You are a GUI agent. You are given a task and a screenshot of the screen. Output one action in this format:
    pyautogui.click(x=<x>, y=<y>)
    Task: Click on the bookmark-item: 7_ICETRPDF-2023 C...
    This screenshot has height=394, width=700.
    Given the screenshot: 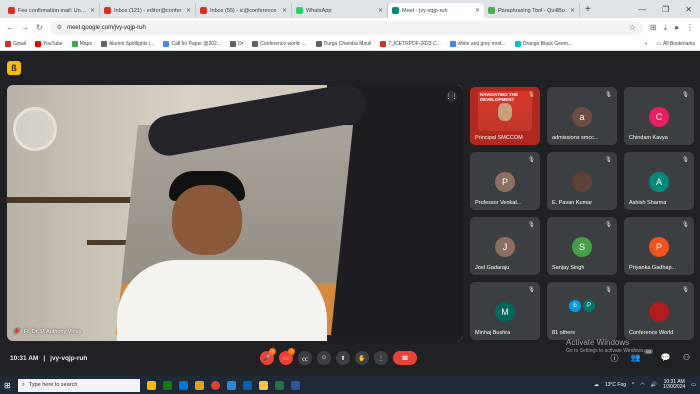 What is the action you would take?
    pyautogui.click(x=410, y=43)
    